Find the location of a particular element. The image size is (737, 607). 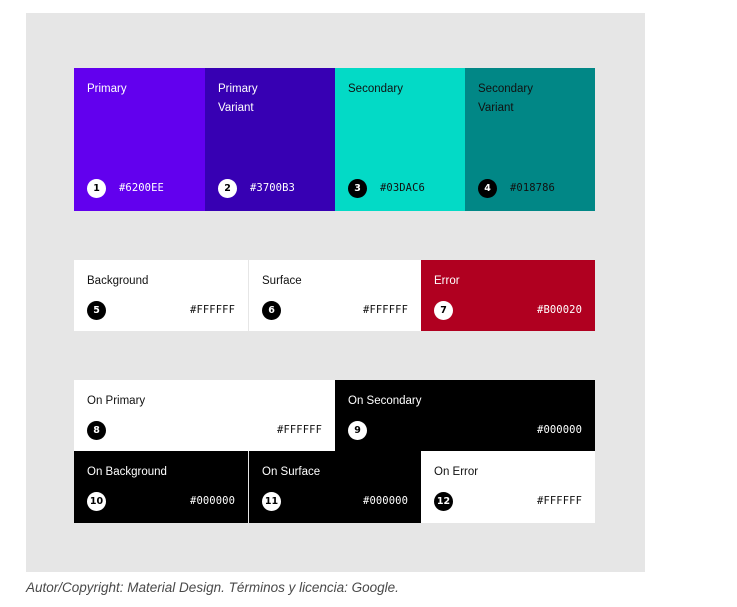

swatch-label: Error is located at coordinates (447, 281).